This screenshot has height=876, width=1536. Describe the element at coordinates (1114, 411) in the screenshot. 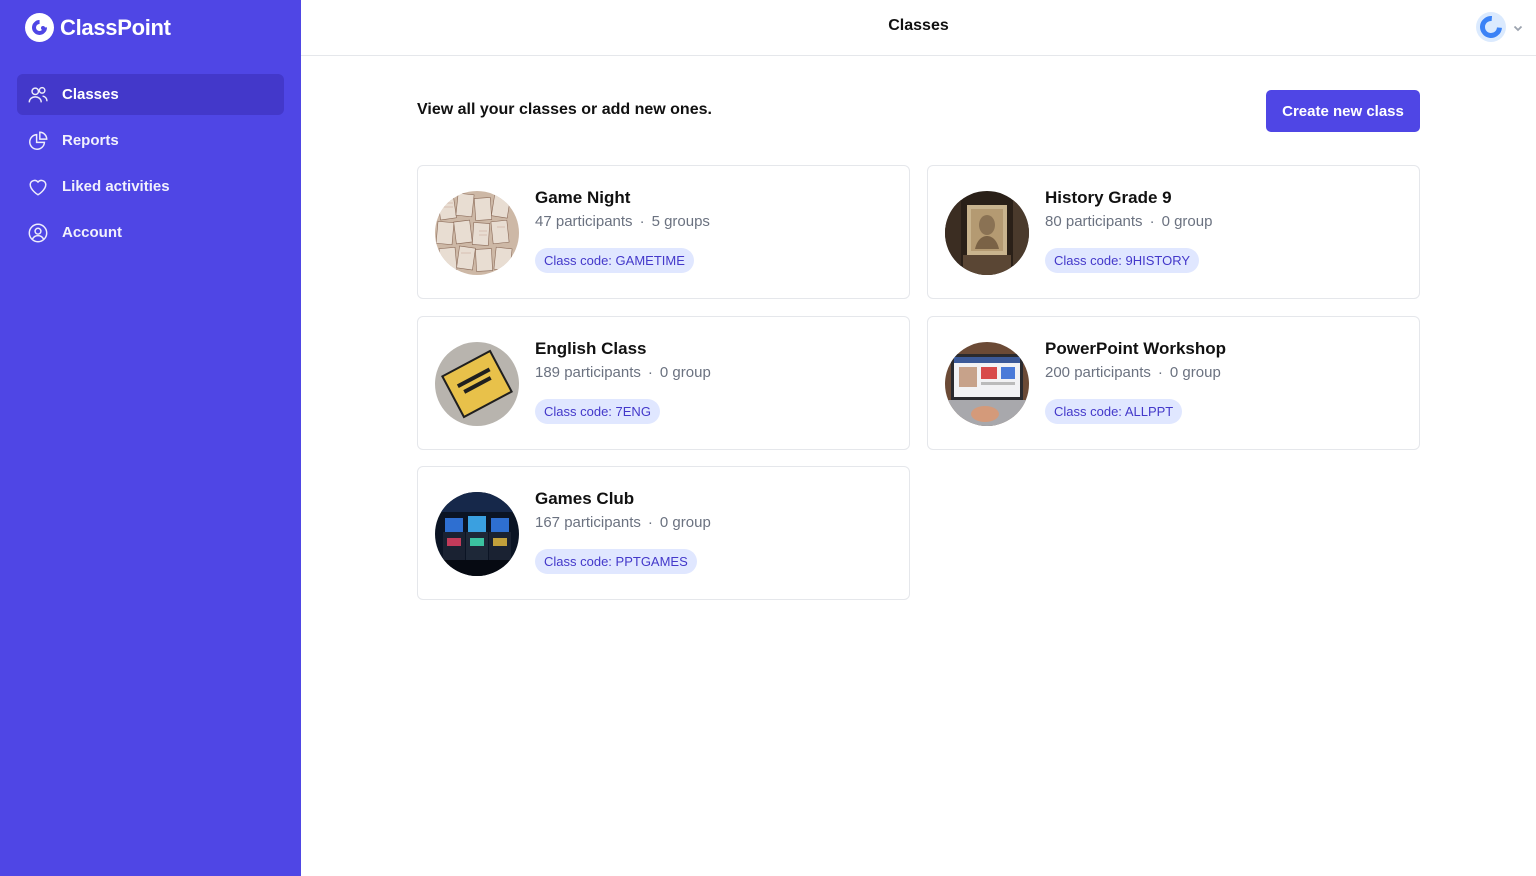

I see `class-code-badge: Class code: ALLPPT` at that location.